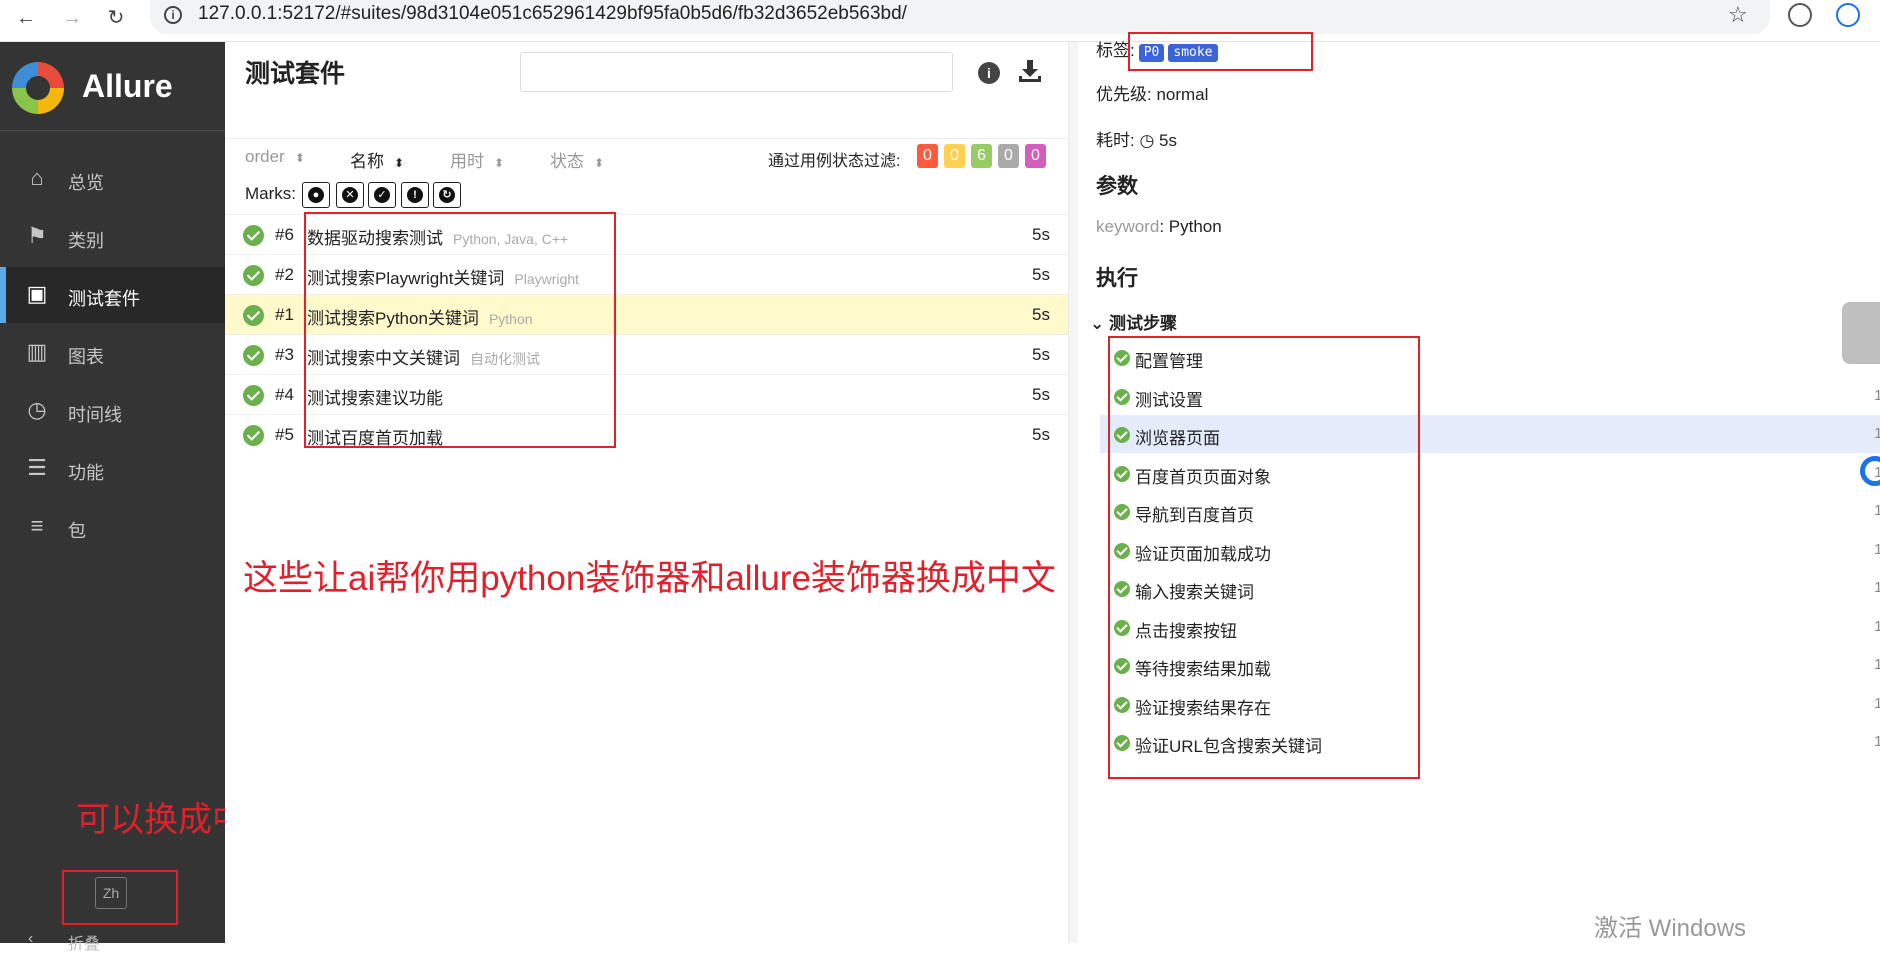 The image size is (1880, 954). I want to click on search-input, so click(736, 72).